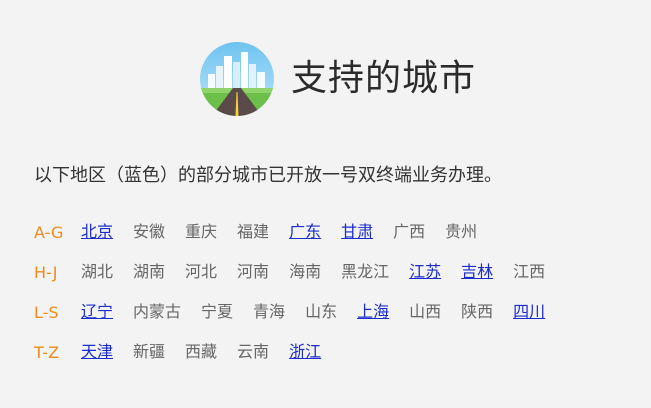 This screenshot has width=651, height=408. Describe the element at coordinates (149, 271) in the screenshot. I see `city-label: 湖南` at that location.